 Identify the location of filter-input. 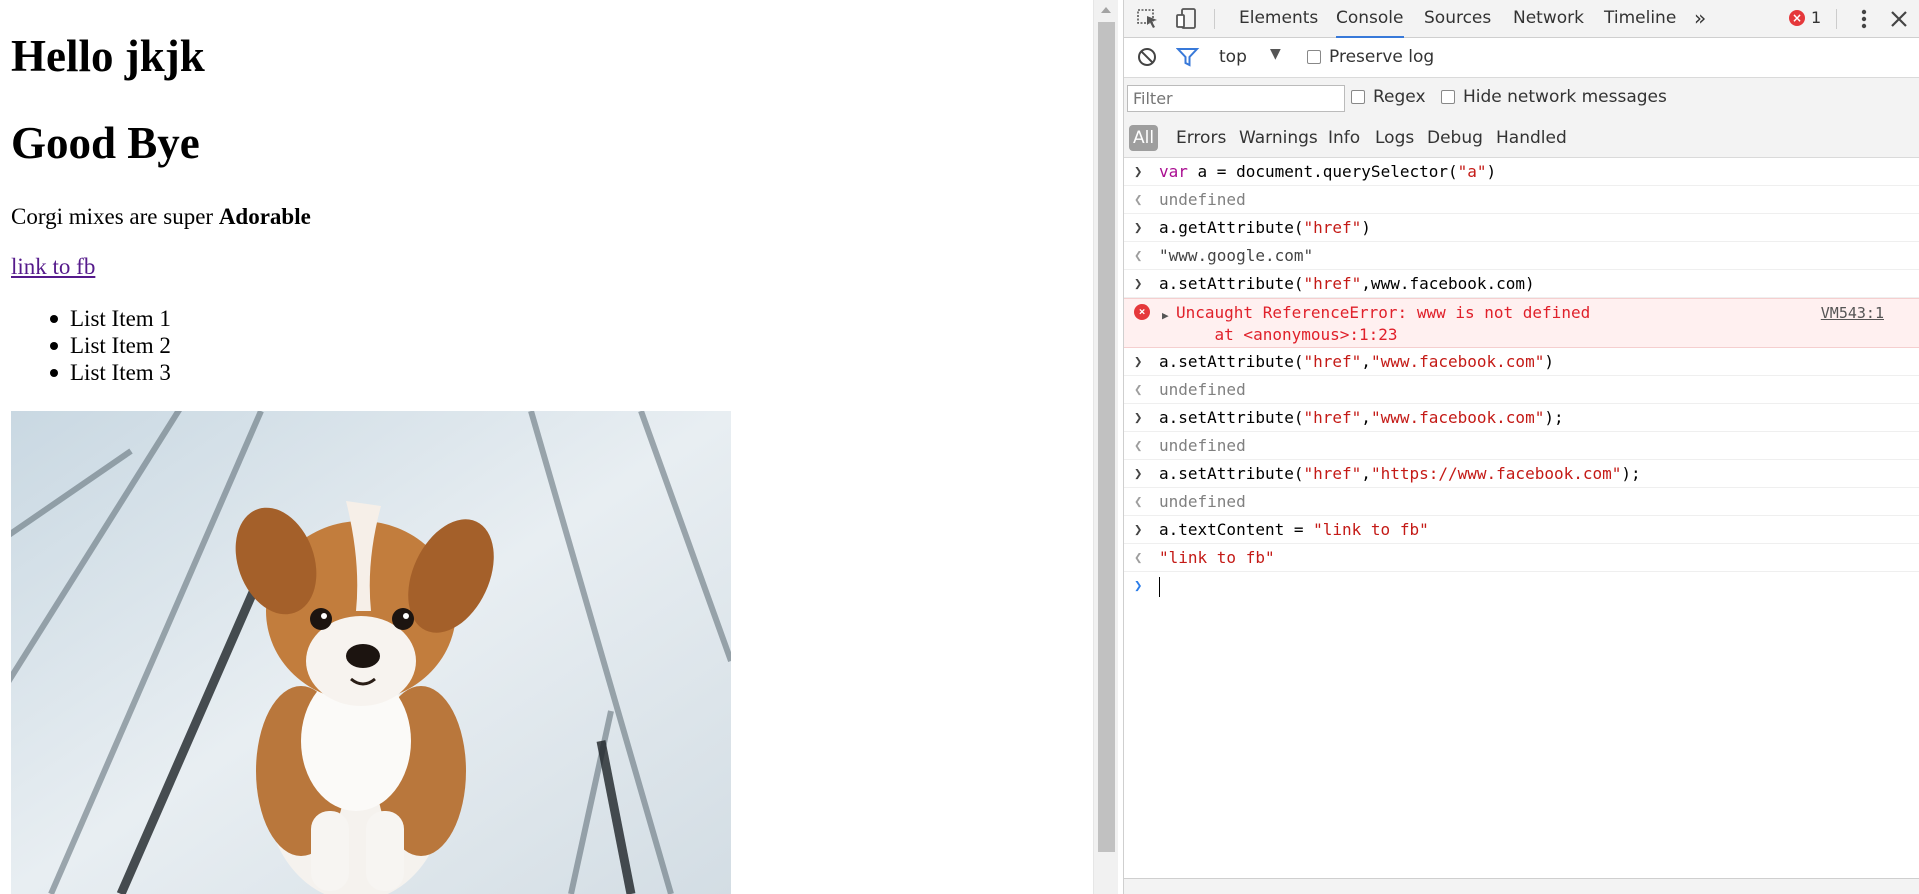
(1236, 98).